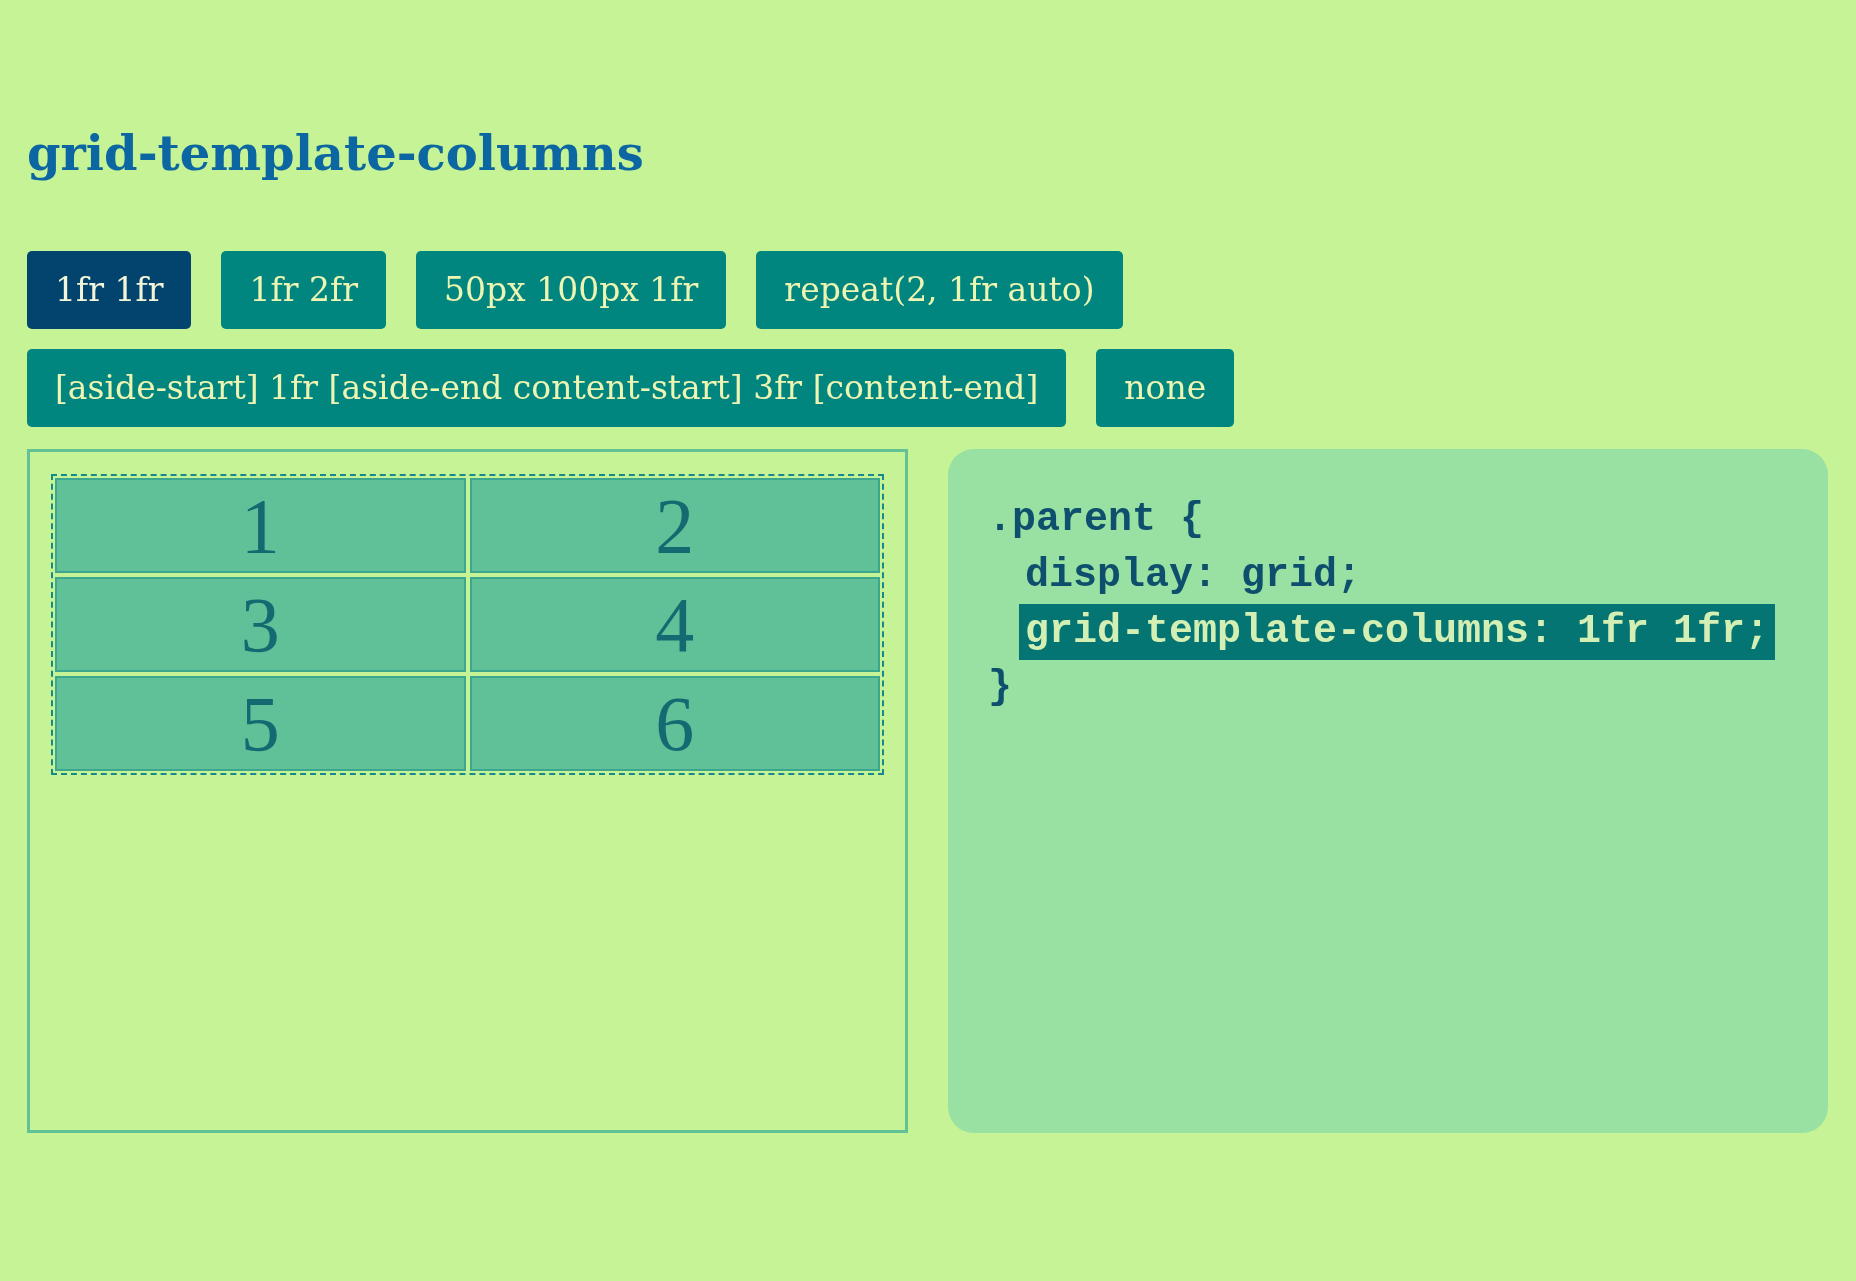  I want to click on grid-item: 4, so click(674, 624).